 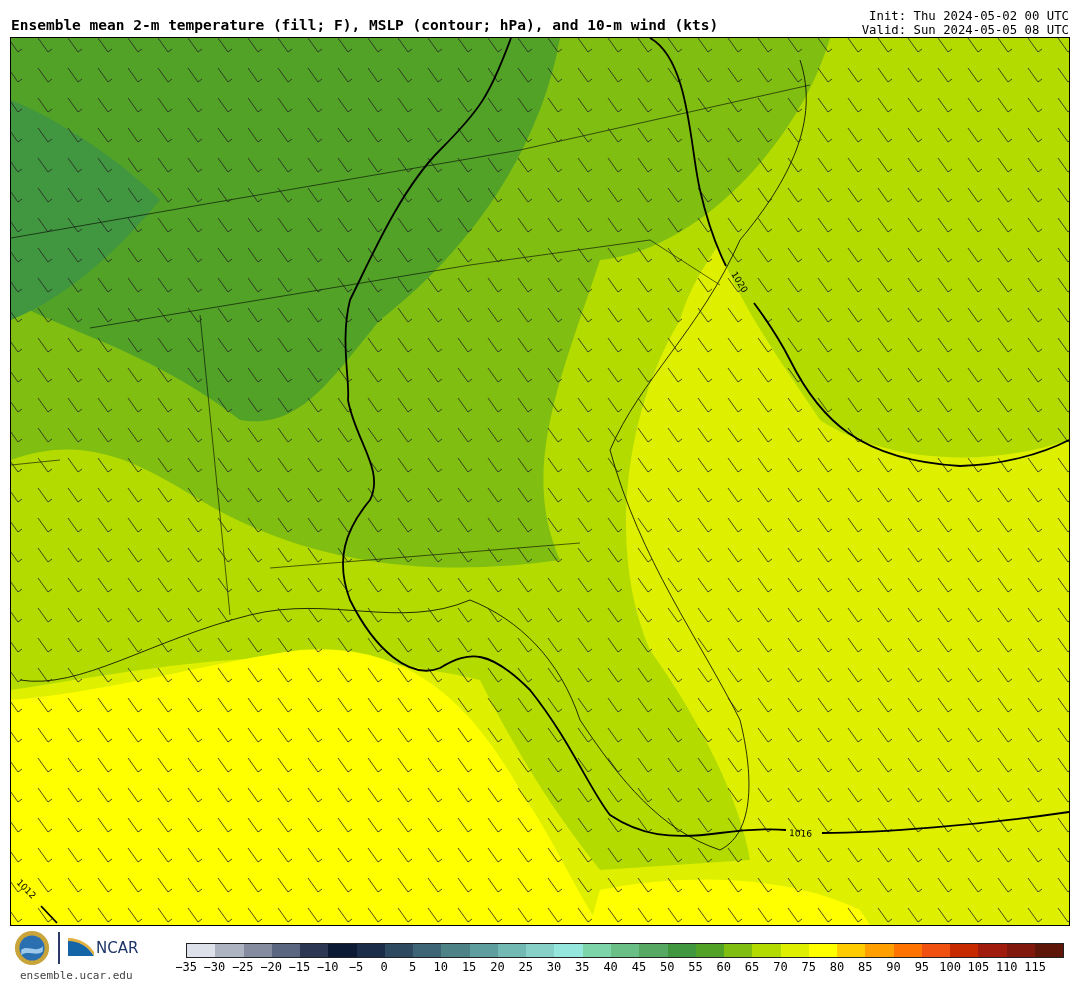 I want to click on site-url: ensemble.ucar.edu, so click(x=76, y=975).